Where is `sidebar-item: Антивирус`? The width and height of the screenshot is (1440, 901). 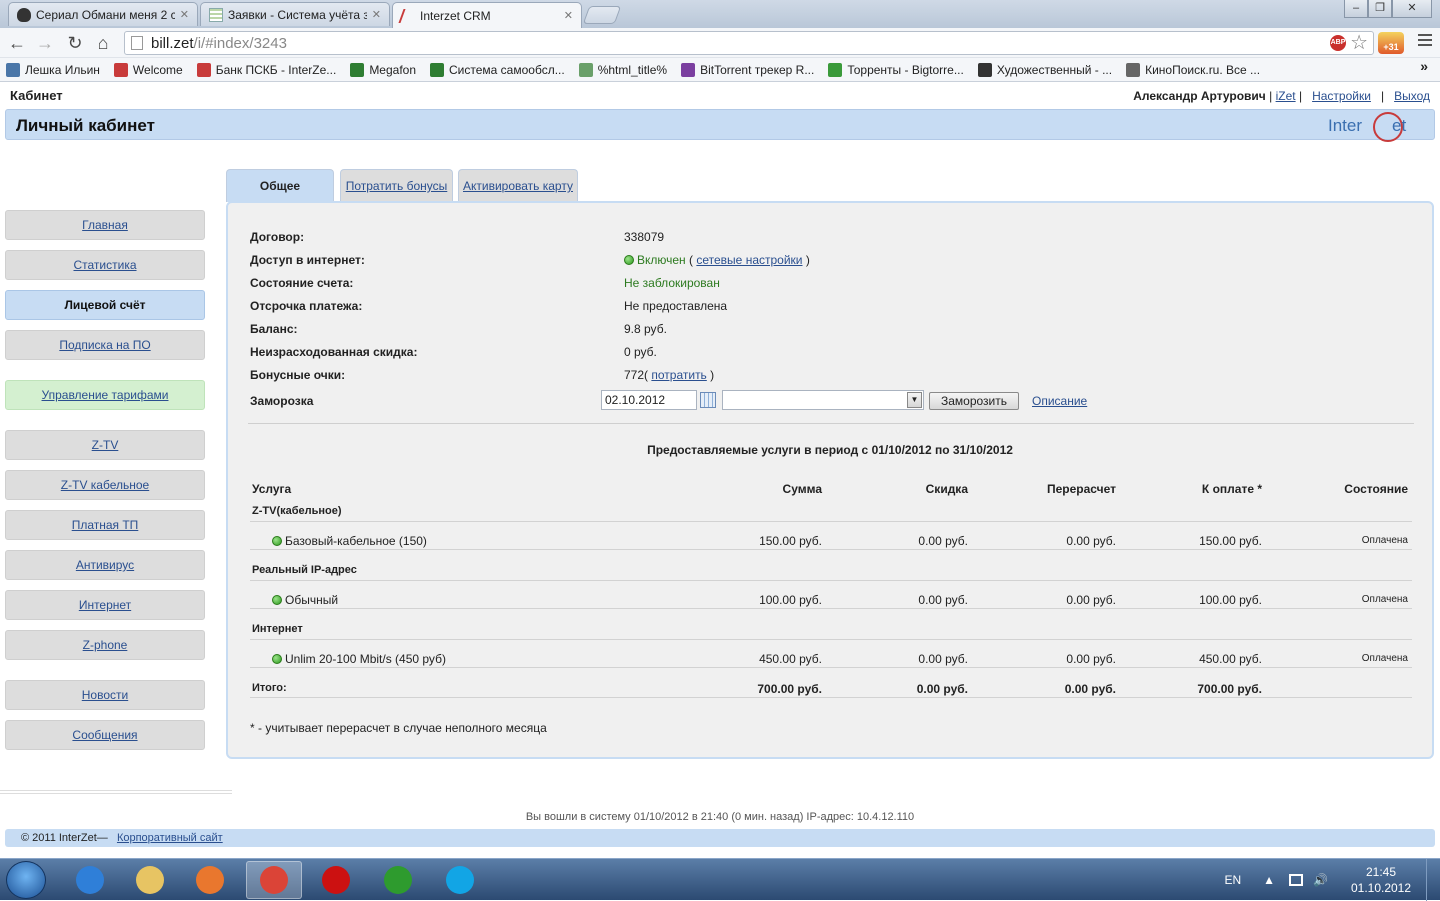
sidebar-item: Антивирус is located at coordinates (105, 565).